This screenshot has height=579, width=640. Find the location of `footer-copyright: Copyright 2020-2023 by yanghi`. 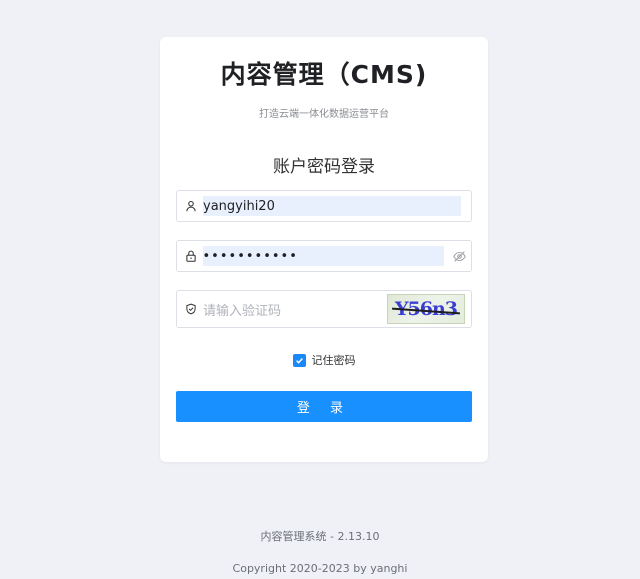

footer-copyright: Copyright 2020-2023 by yanghi is located at coordinates (320, 568).